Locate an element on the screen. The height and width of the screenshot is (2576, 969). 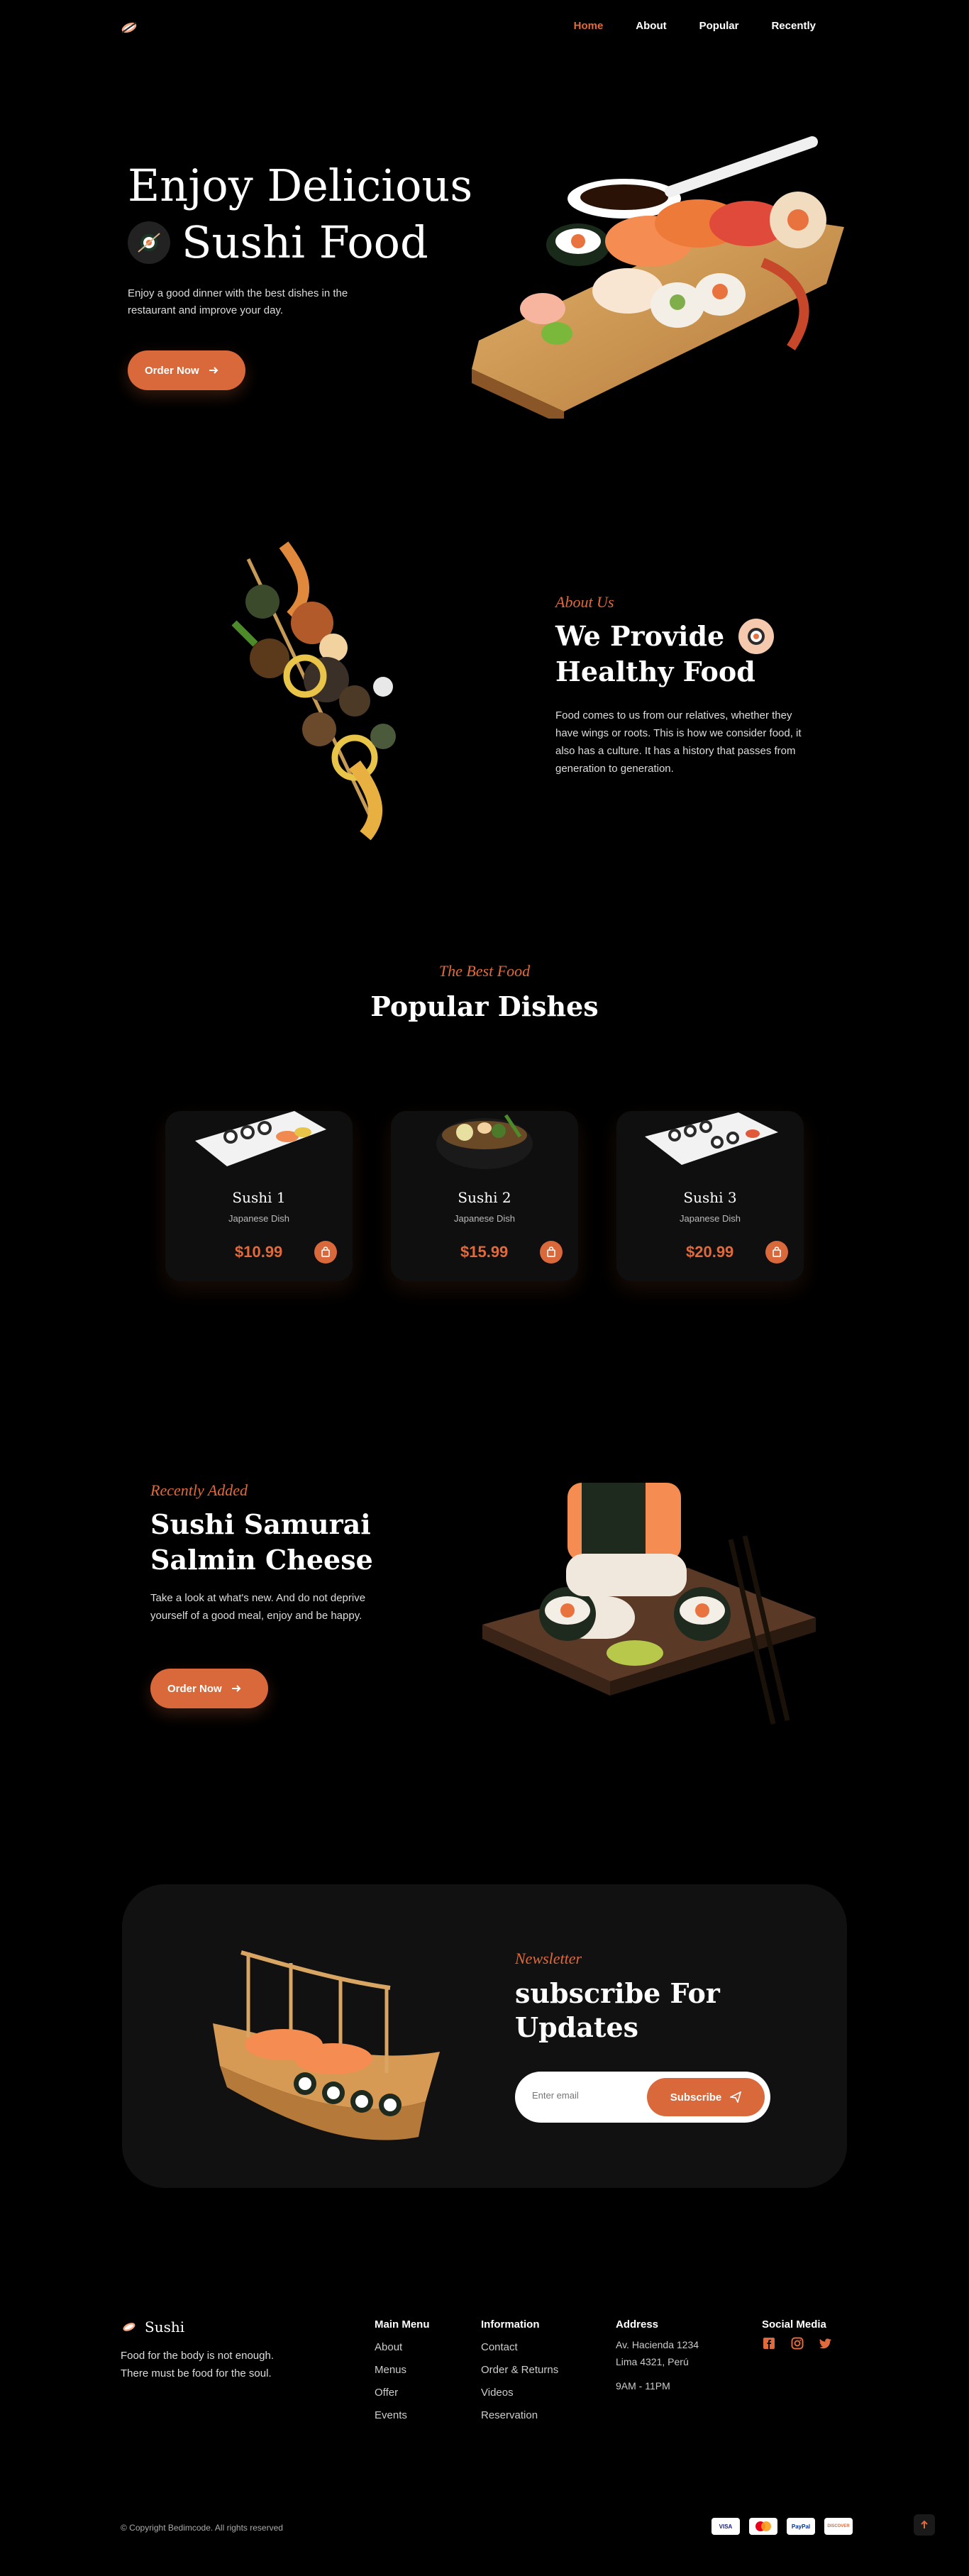
subscribe-button: Subscribe is located at coordinates (706, 2097).